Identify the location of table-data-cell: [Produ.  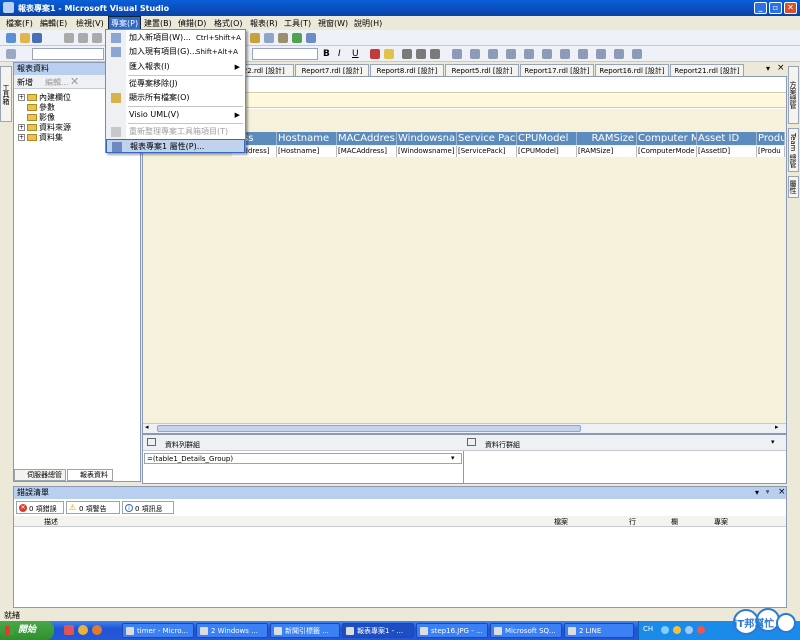
(771, 151).